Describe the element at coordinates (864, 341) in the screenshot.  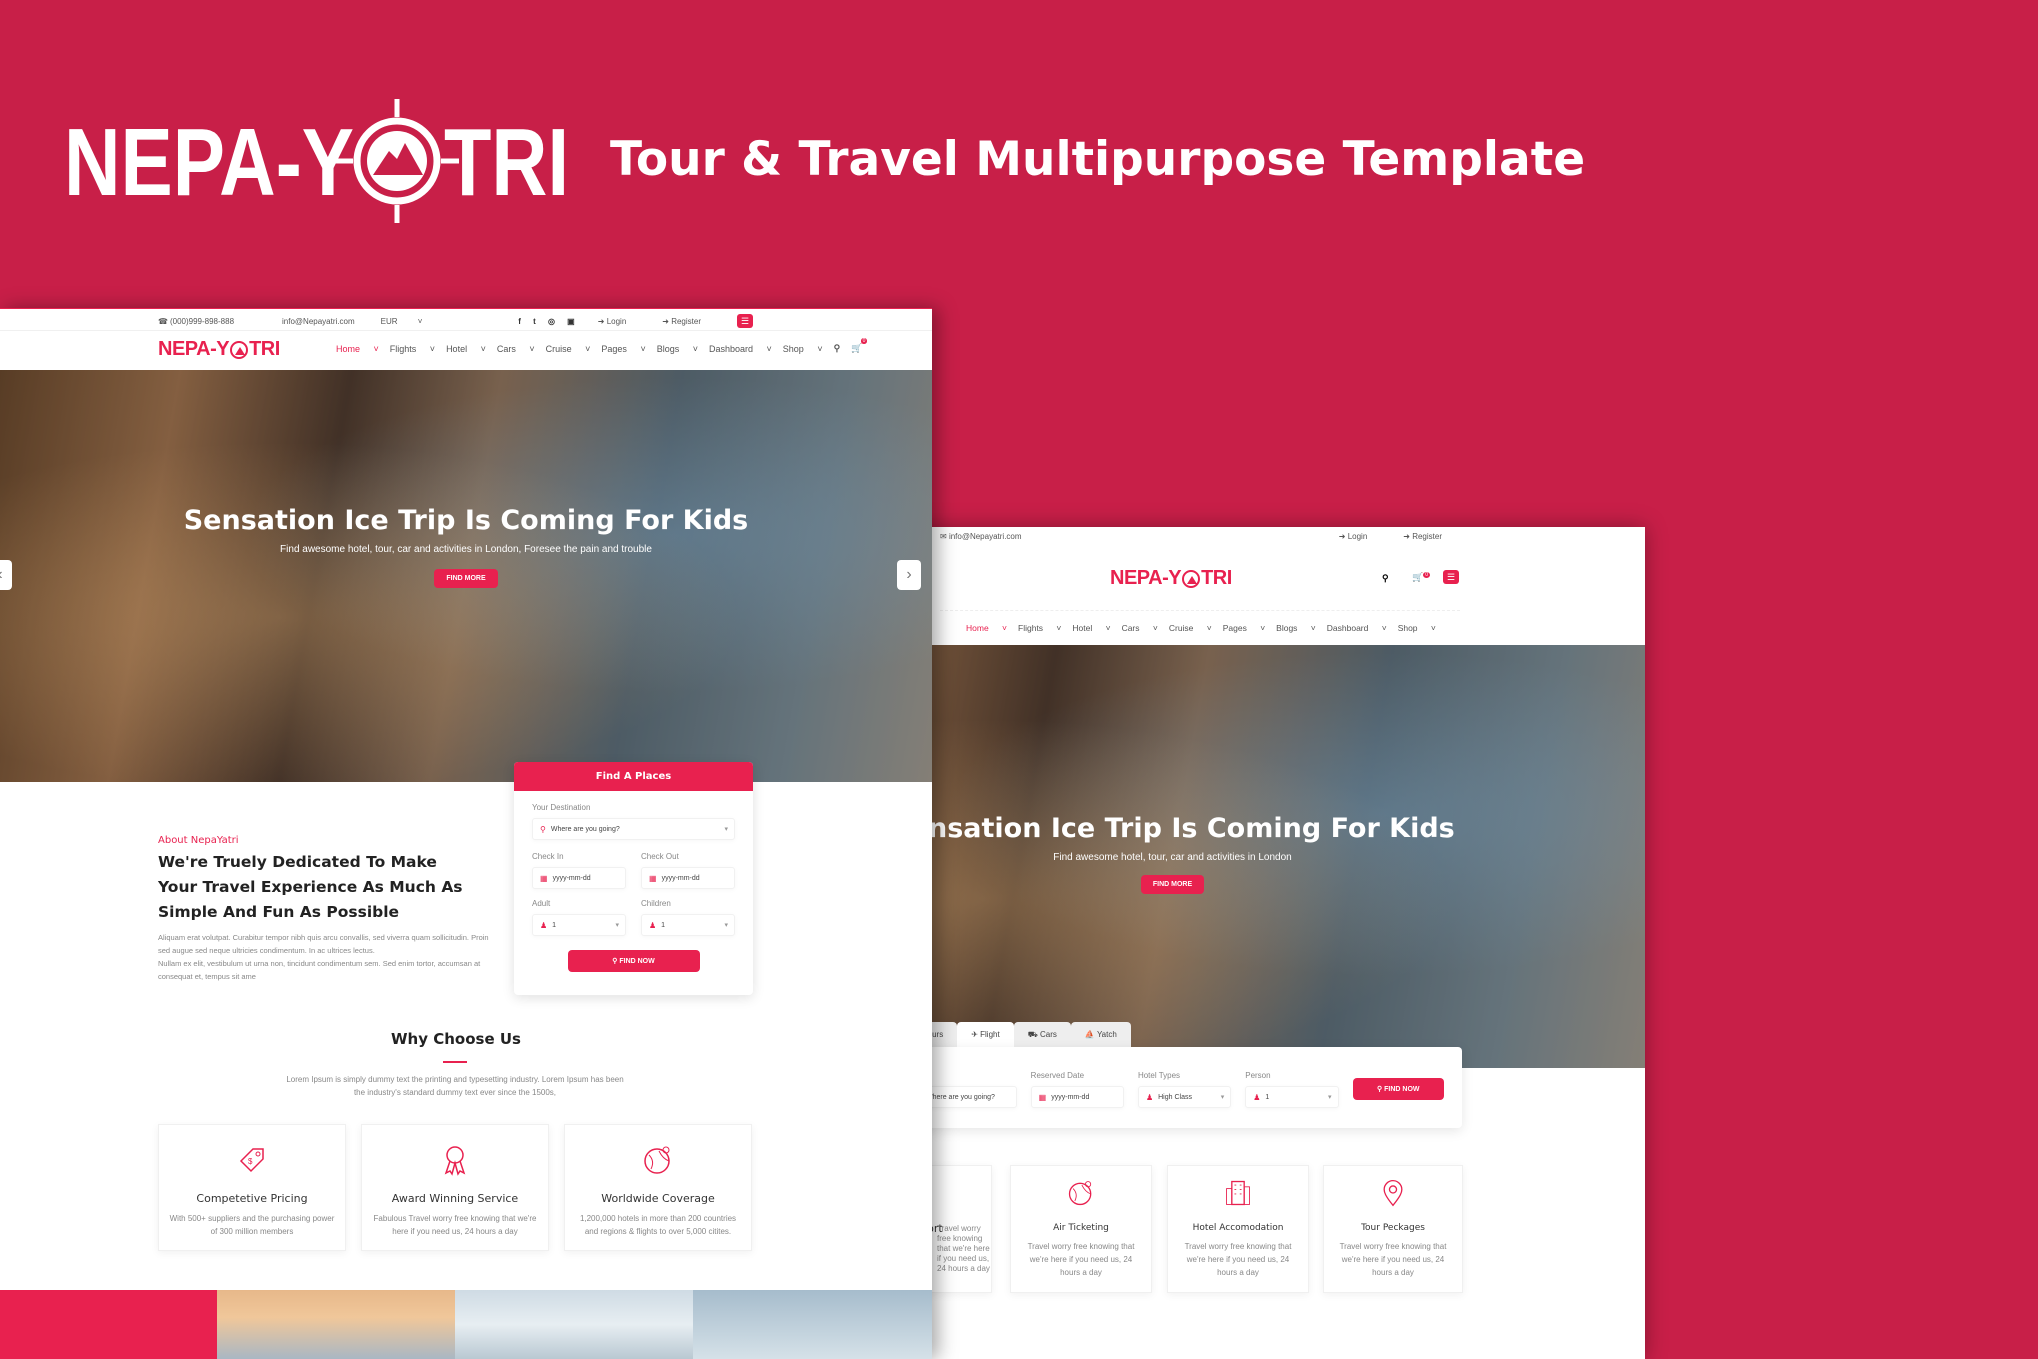
I see `cart-count: 0` at that location.